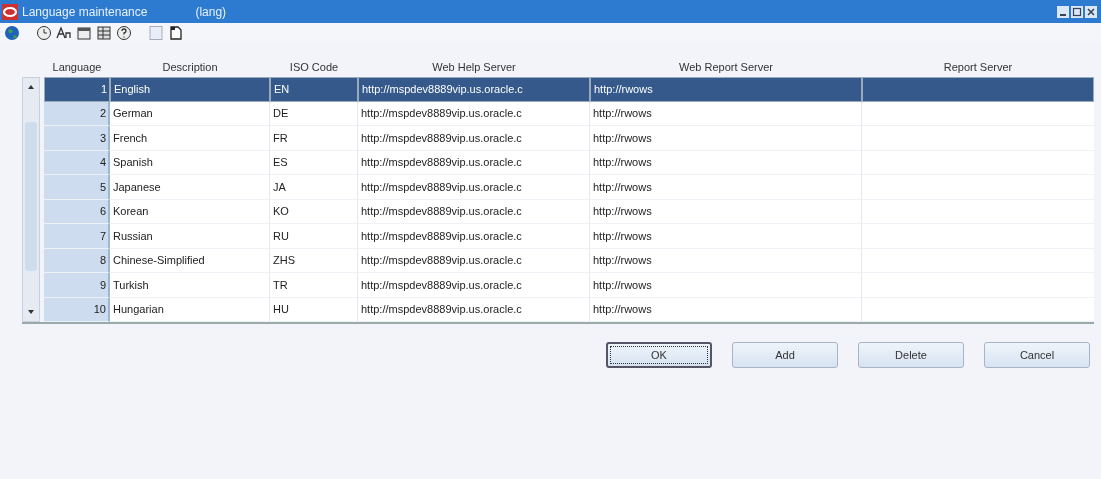  I want to click on table-cell: Japanese, so click(190, 187).